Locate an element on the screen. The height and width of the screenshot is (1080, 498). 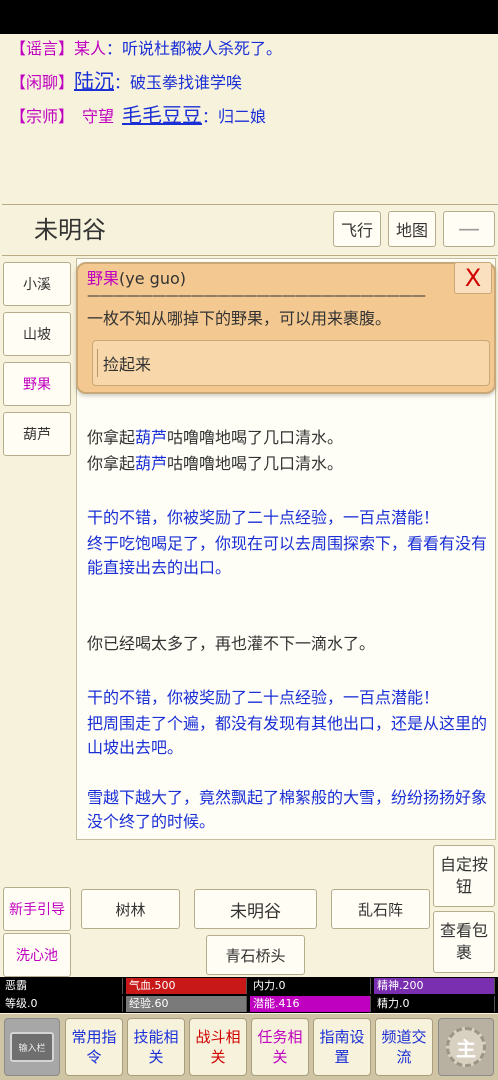
chat-speaker: 陆沉 is located at coordinates (94, 81).